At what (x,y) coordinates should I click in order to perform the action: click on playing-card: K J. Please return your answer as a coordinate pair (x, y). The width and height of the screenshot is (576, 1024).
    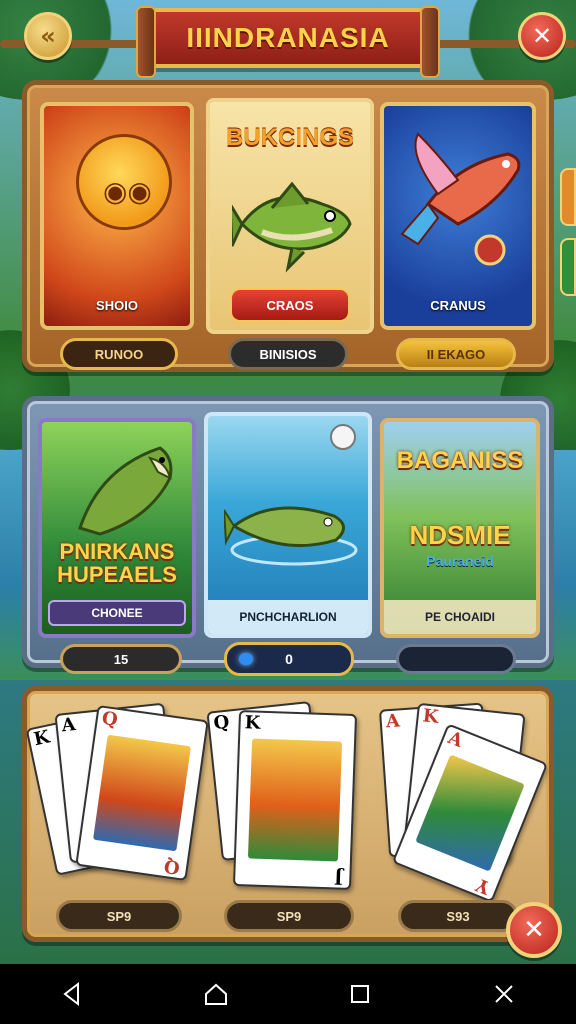
    Looking at the image, I should click on (295, 800).